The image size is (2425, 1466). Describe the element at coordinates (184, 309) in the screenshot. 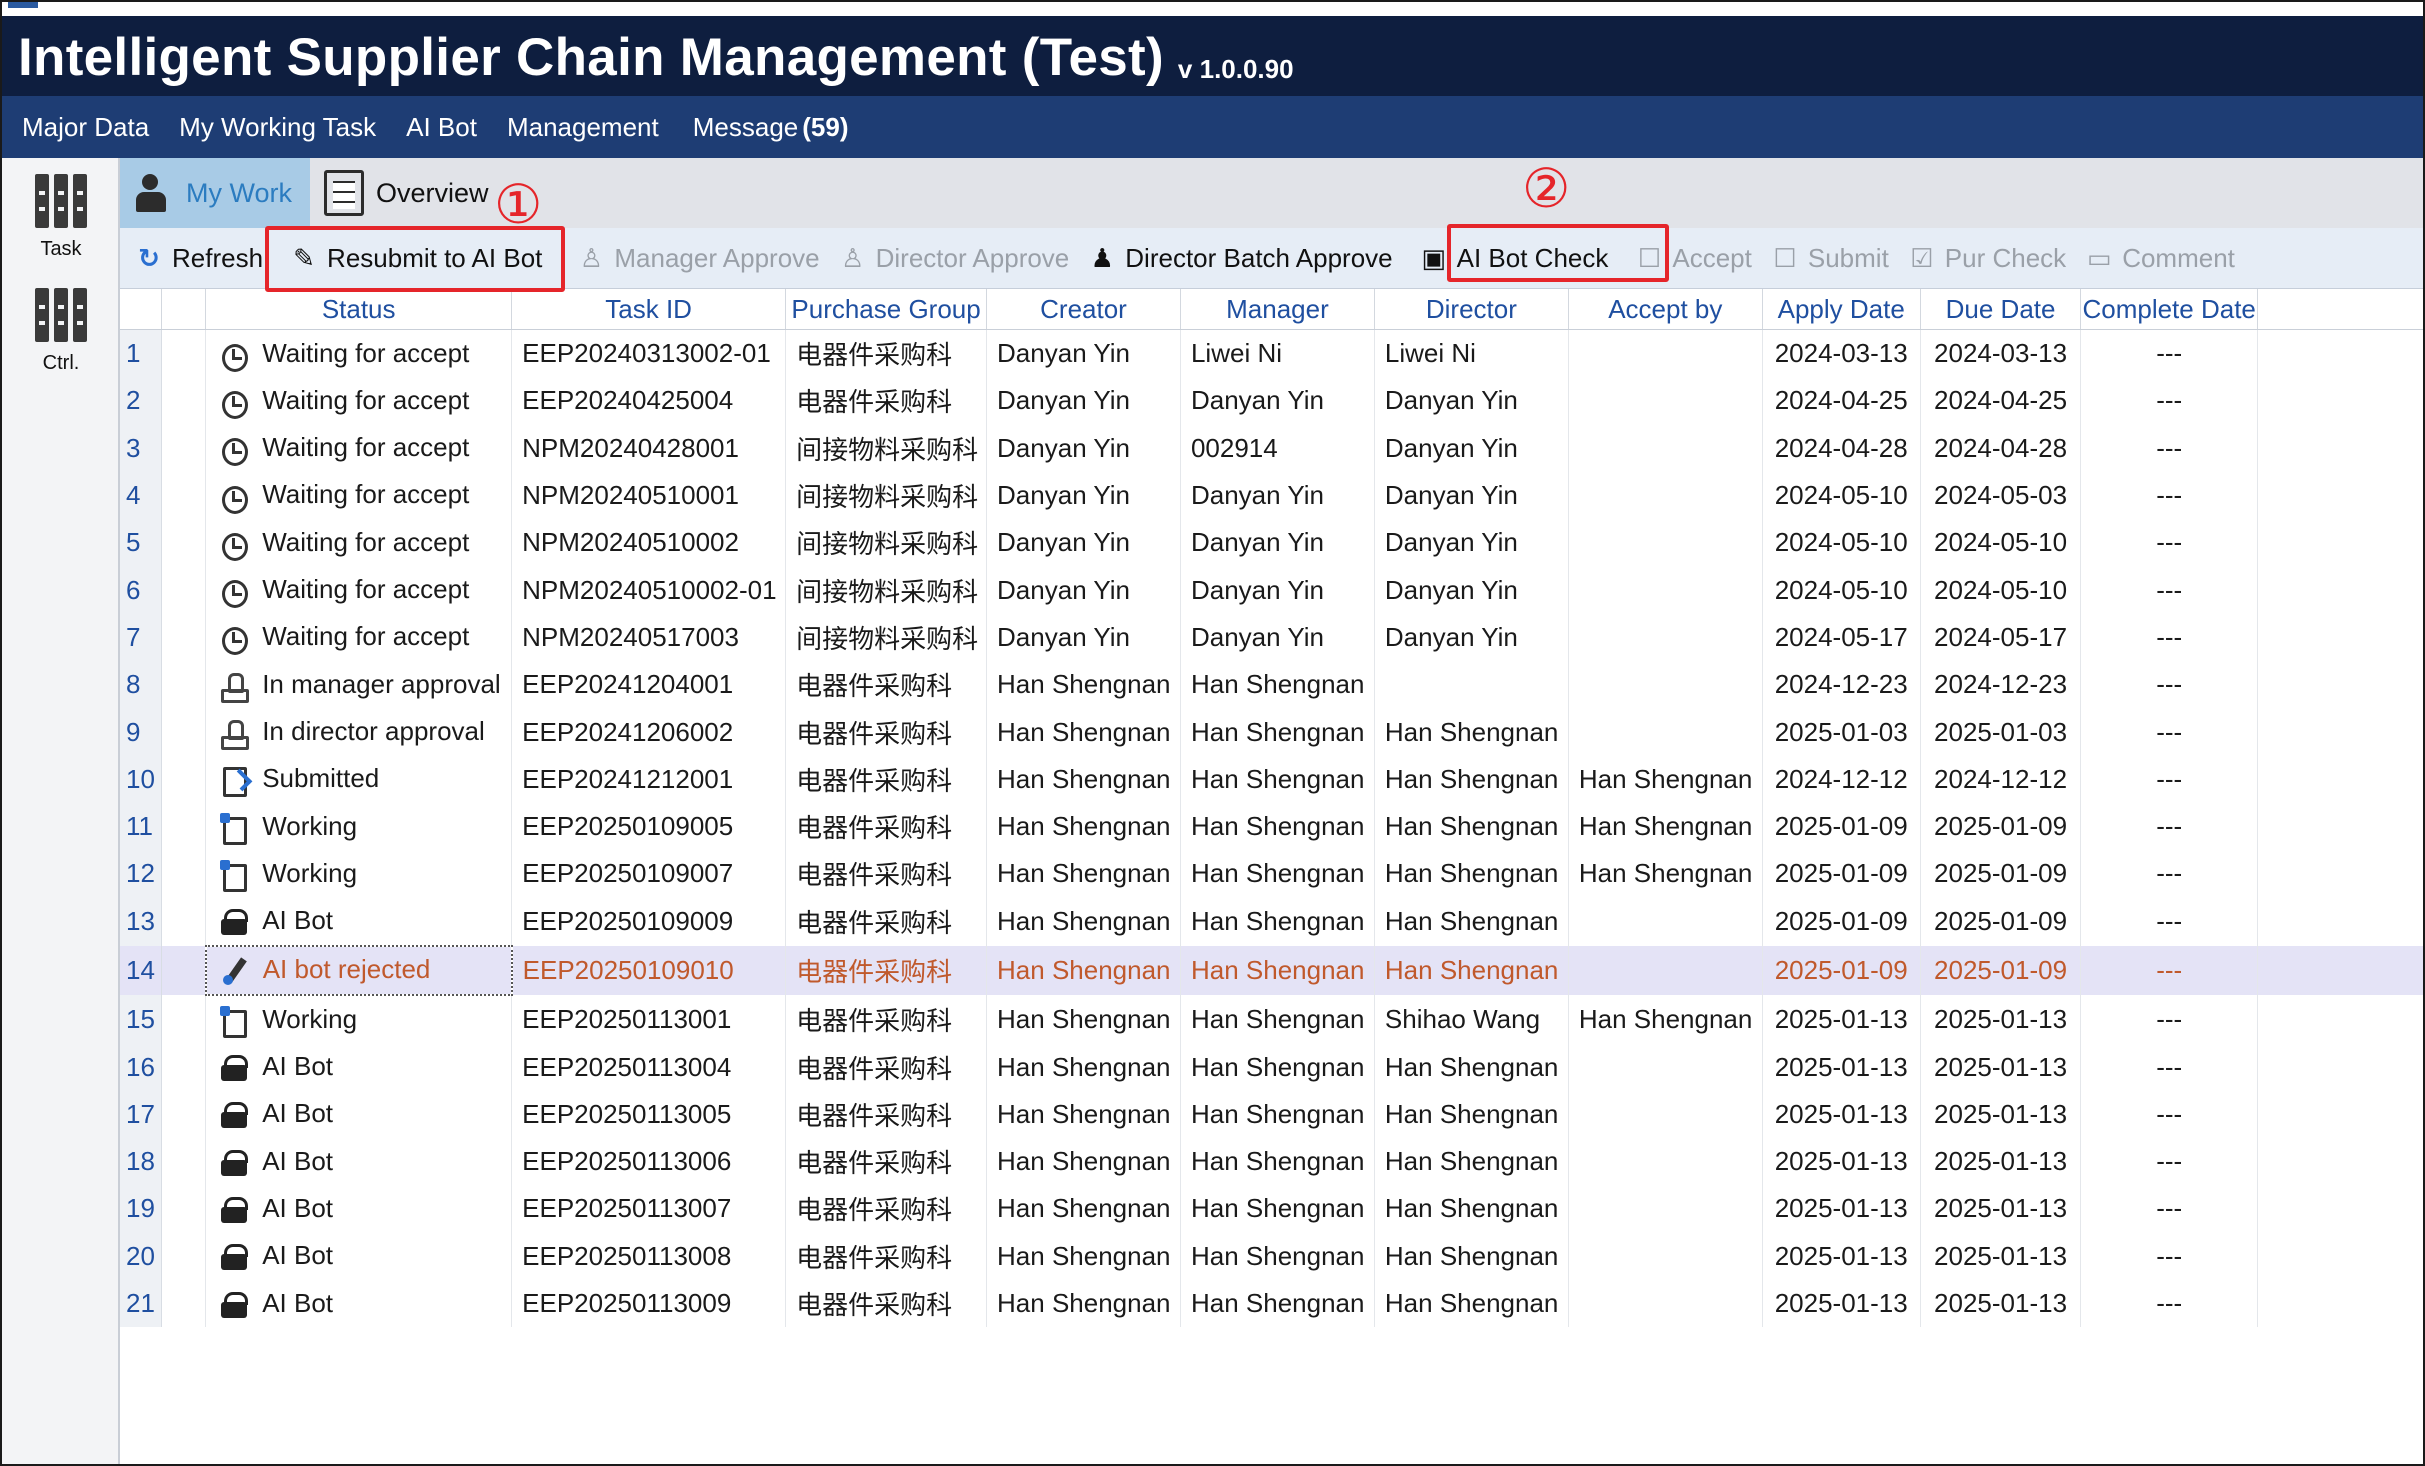

I see `gap-header` at that location.